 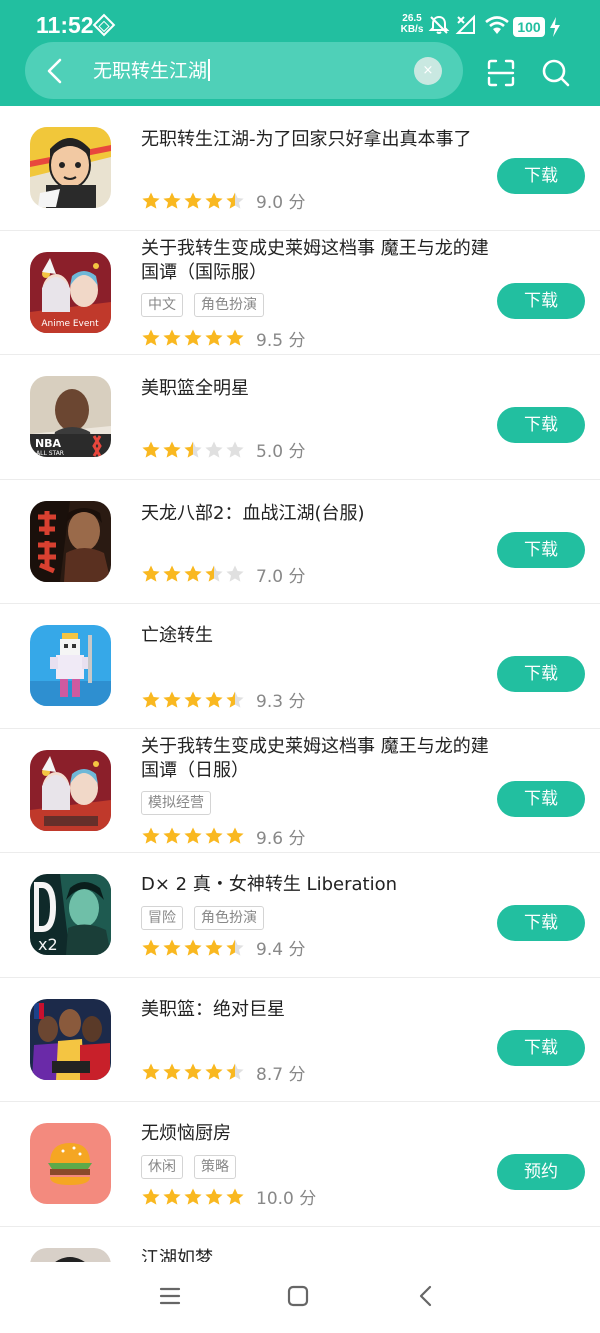 What do you see at coordinates (70, 541) in the screenshot?
I see `warrior-icon` at bounding box center [70, 541].